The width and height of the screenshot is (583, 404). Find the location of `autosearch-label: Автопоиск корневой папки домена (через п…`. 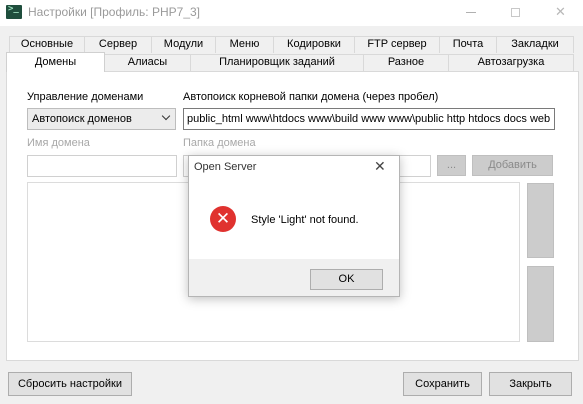

autosearch-label: Автопоиск корневой папки домена (через п… is located at coordinates (311, 97).